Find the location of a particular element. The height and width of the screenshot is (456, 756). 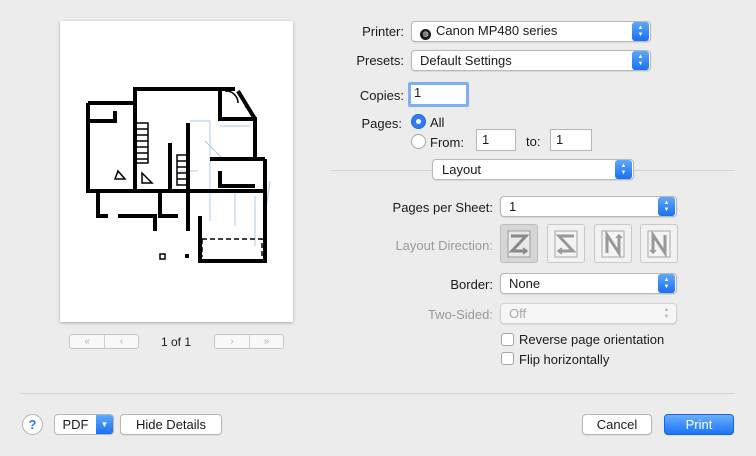

border-label: Border: is located at coordinates (471, 284).